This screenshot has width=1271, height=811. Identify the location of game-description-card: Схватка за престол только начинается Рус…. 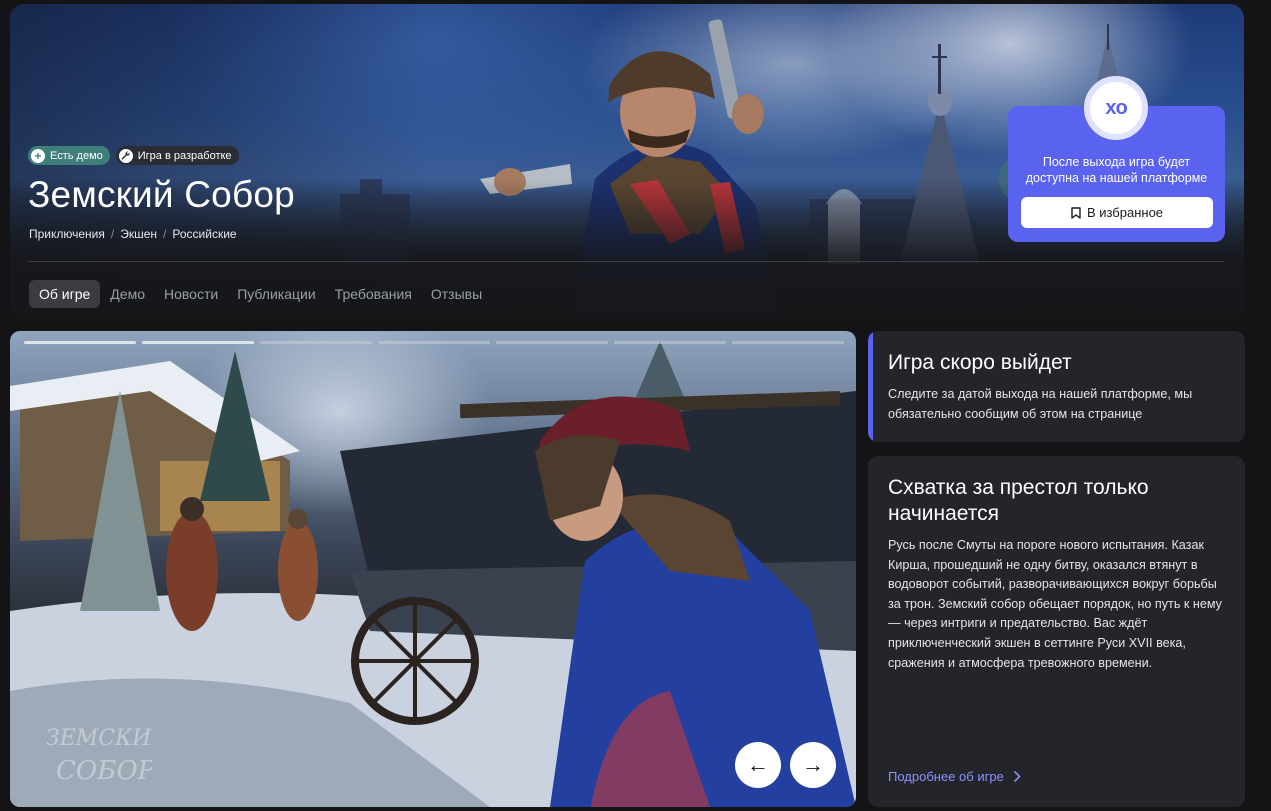
(1056, 631).